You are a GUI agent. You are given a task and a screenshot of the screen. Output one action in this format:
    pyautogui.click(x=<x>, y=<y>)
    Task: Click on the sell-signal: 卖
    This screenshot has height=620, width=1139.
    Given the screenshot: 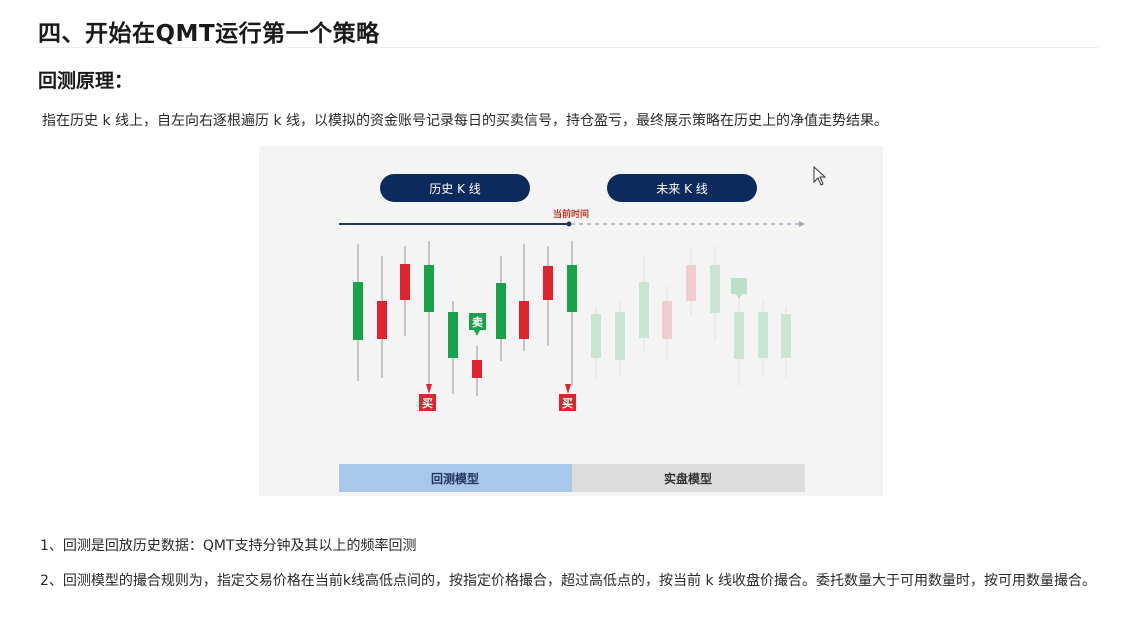 What is the action you would take?
    pyautogui.click(x=477, y=324)
    